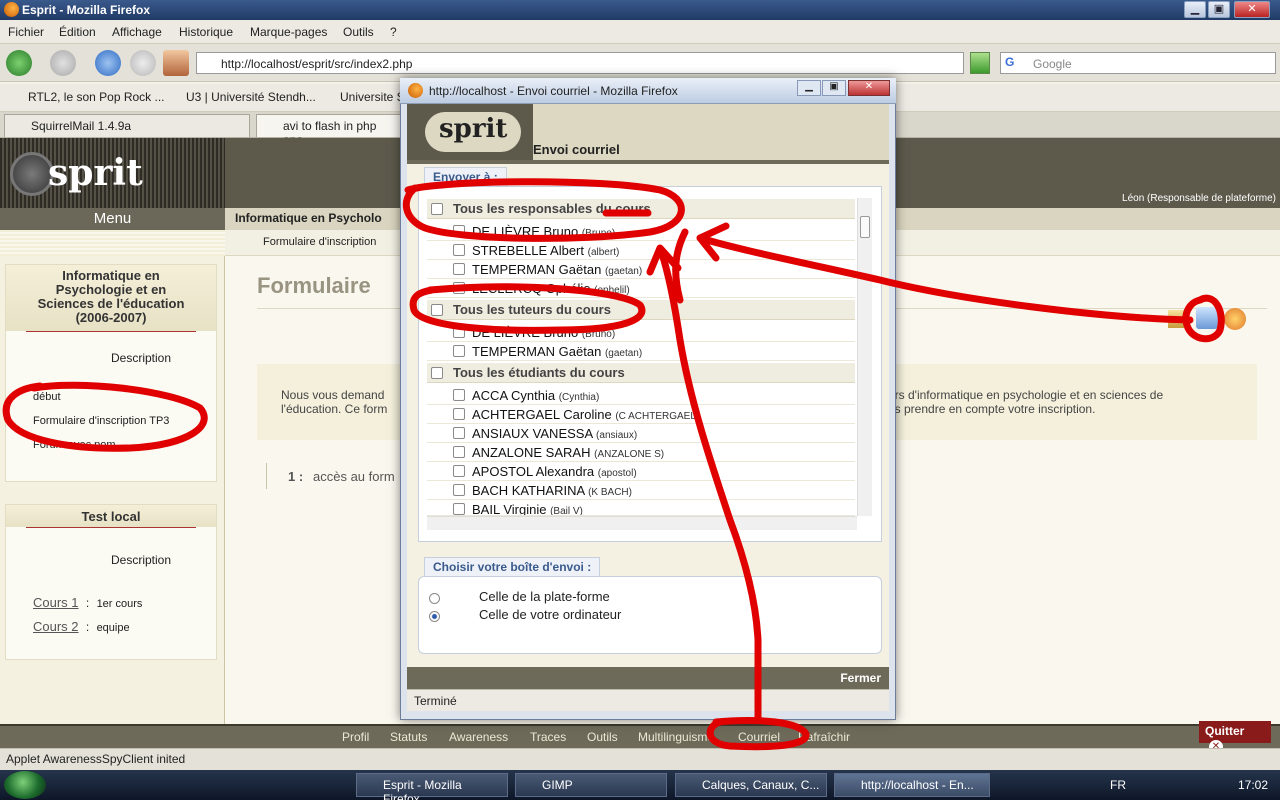 The width and height of the screenshot is (1280, 800). Describe the element at coordinates (408, 737) in the screenshot. I see `tool-statuts: Statuts` at that location.